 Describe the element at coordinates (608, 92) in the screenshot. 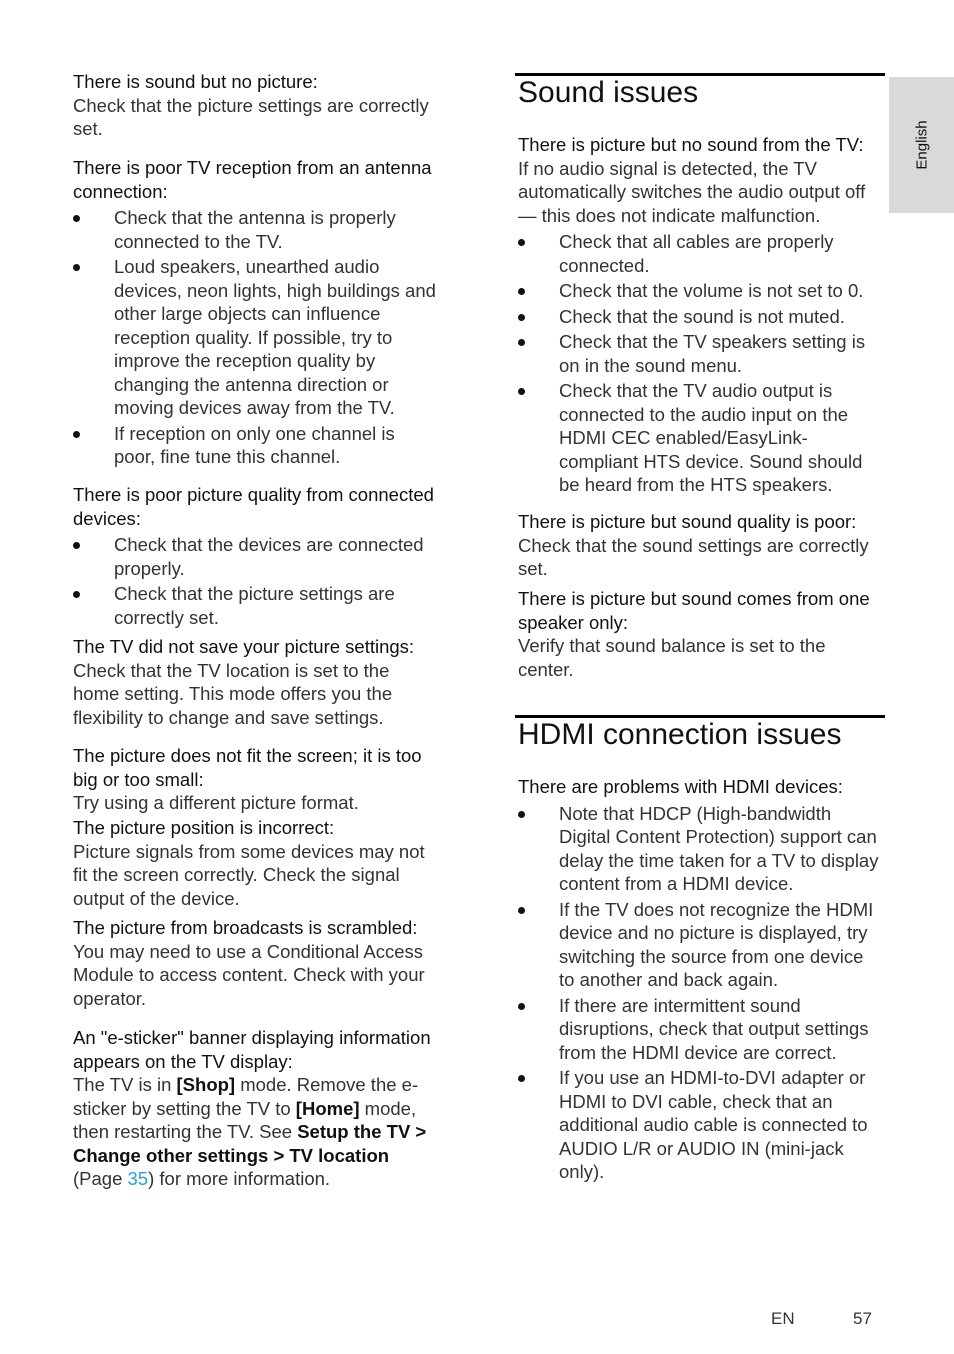

I see `section-title-sound: Sound issues` at that location.